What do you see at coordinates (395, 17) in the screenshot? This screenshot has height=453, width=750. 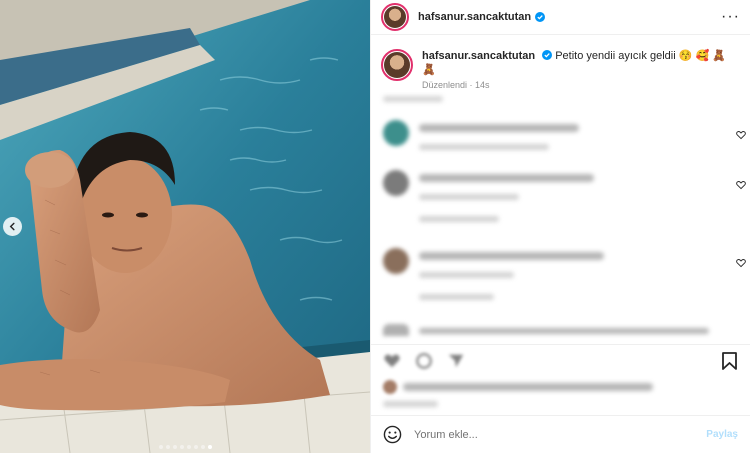 I see `avatar` at bounding box center [395, 17].